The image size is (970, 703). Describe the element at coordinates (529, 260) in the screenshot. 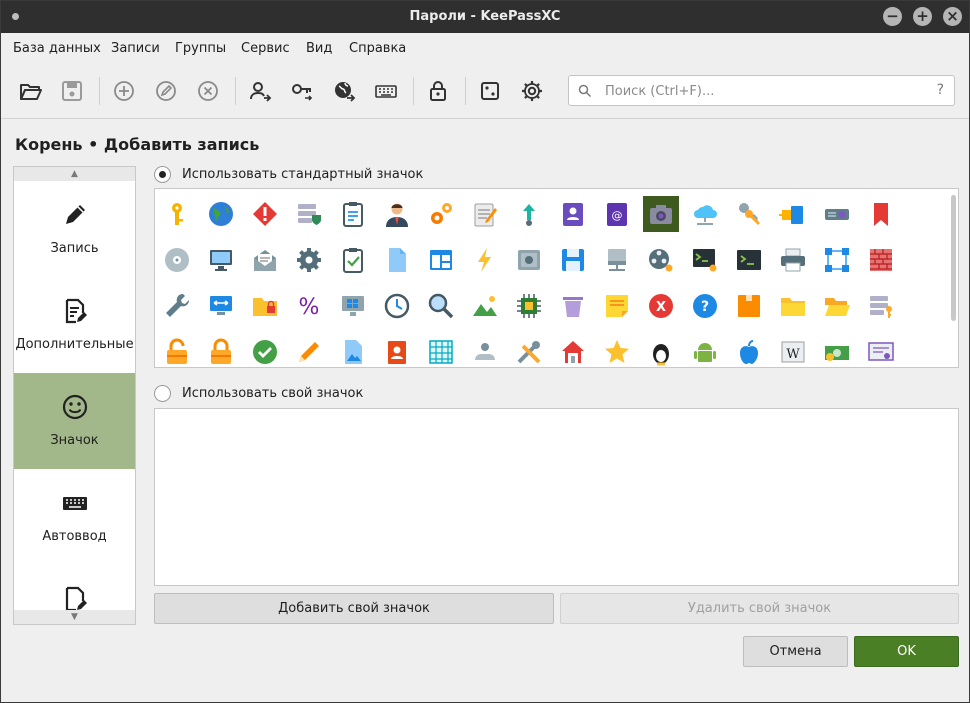

I see `safe-icon` at that location.